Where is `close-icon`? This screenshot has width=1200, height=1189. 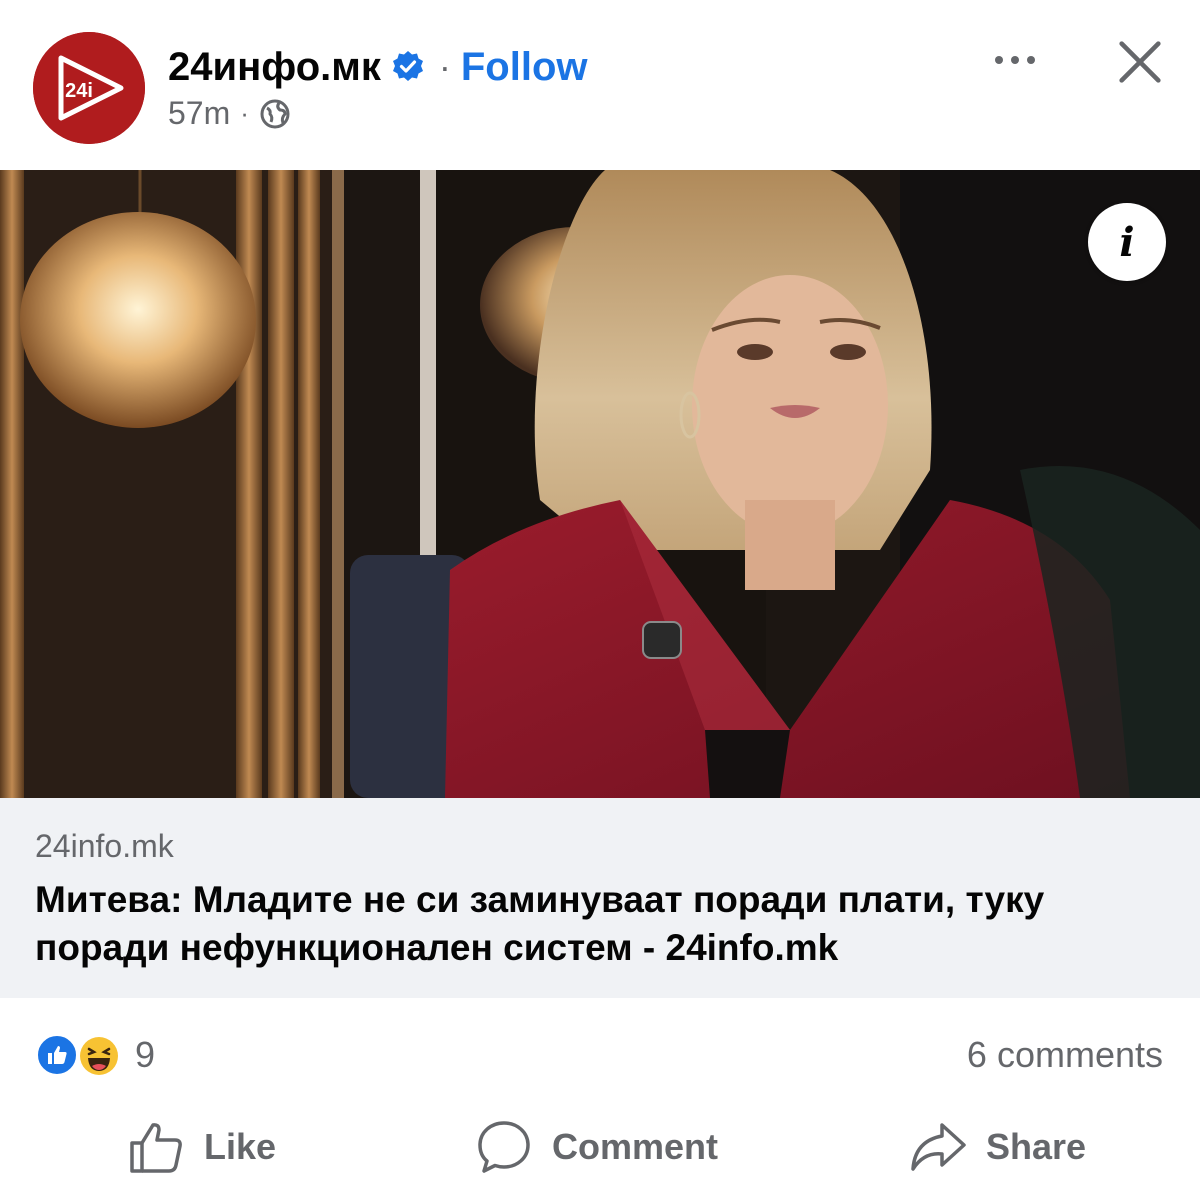 close-icon is located at coordinates (1140, 62).